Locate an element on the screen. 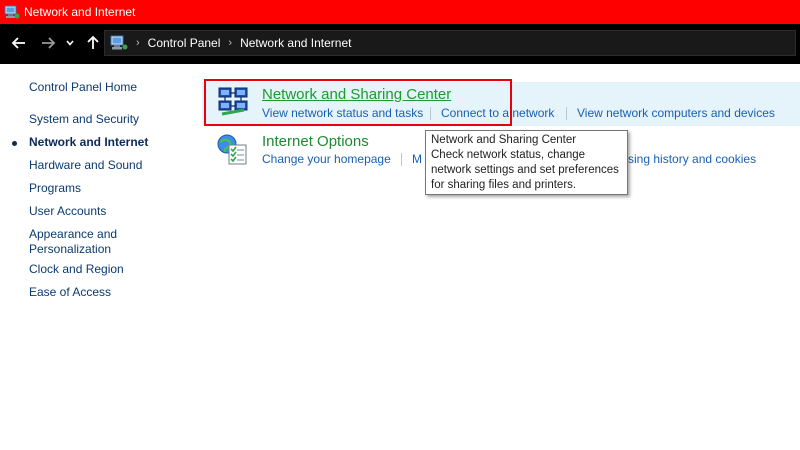 The height and width of the screenshot is (450, 800). view-network-status-link: View network status and tasks is located at coordinates (342, 113).